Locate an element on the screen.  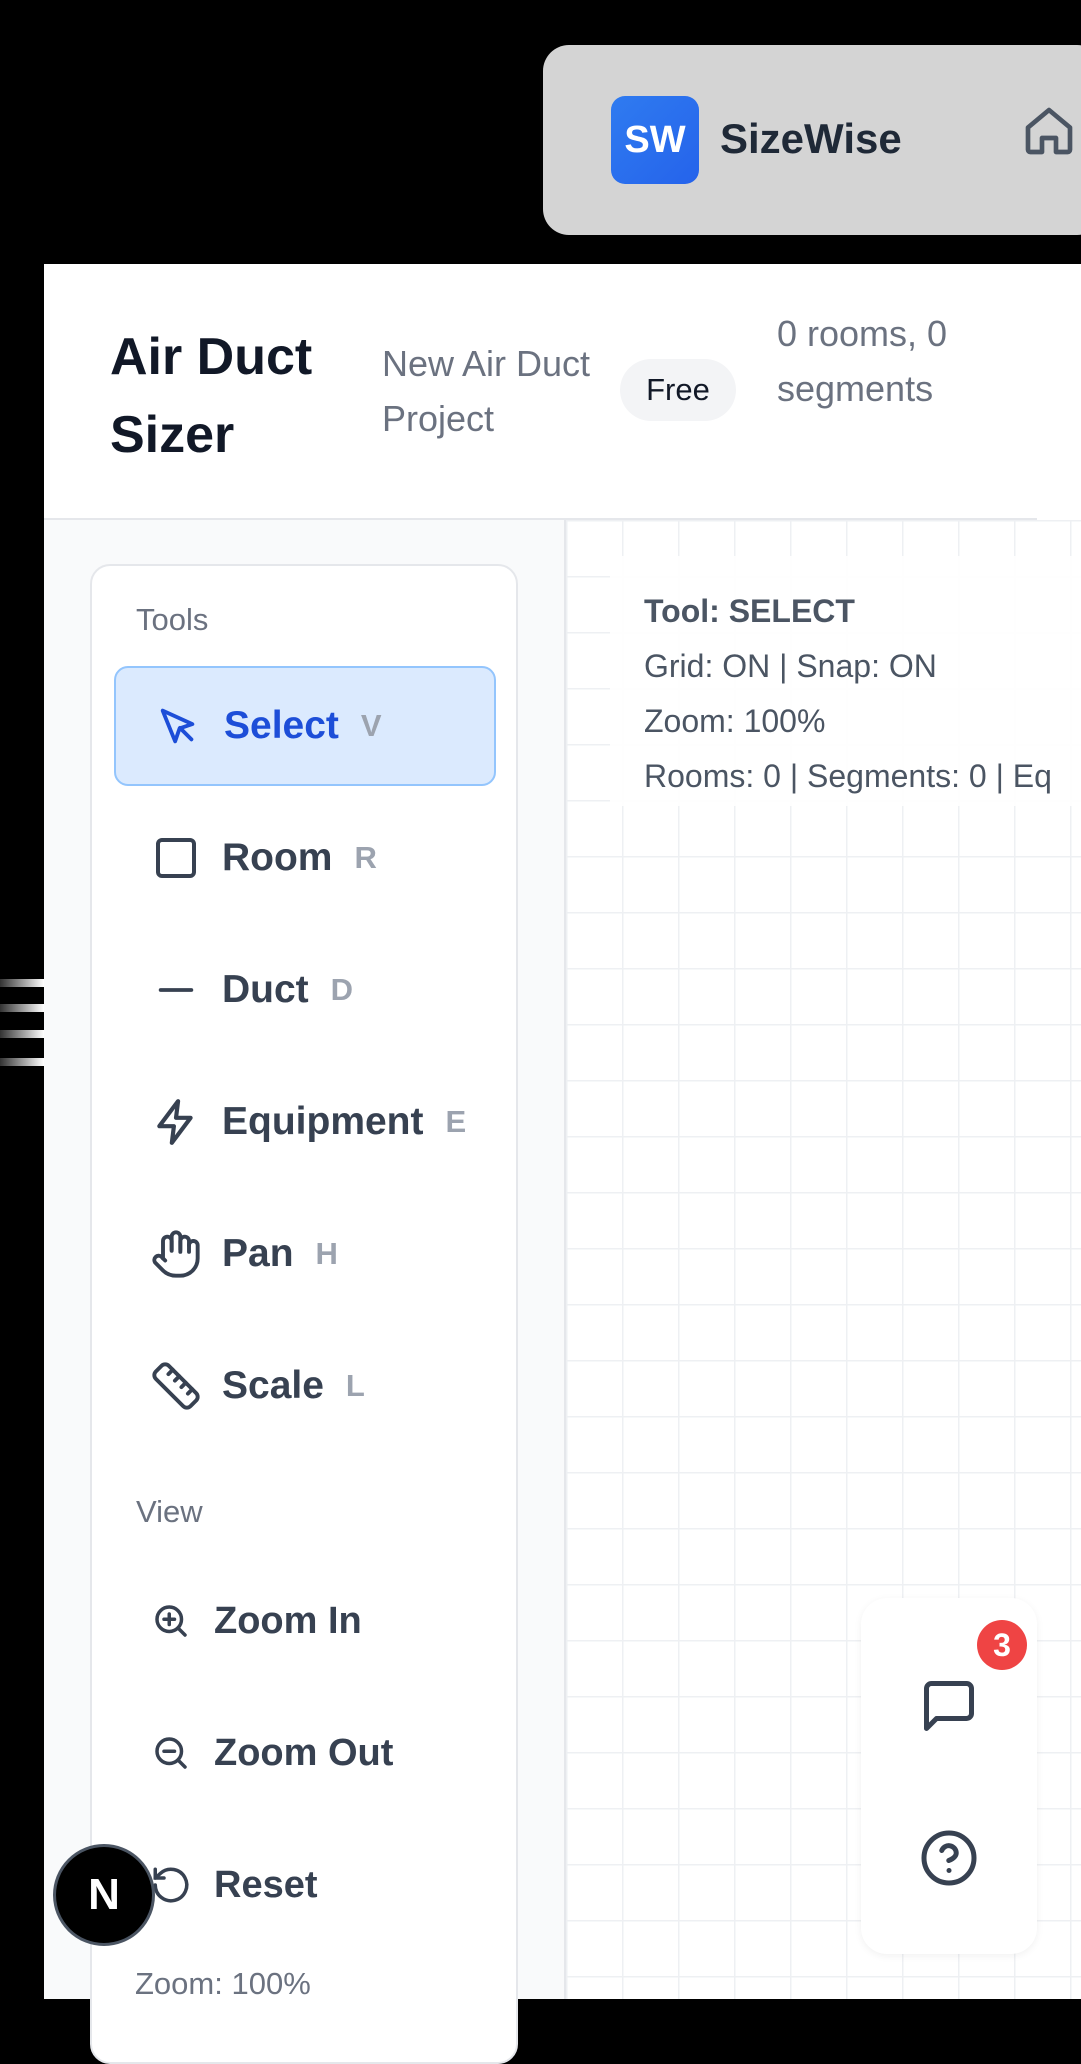
tool-label: Room is located at coordinates (277, 857).